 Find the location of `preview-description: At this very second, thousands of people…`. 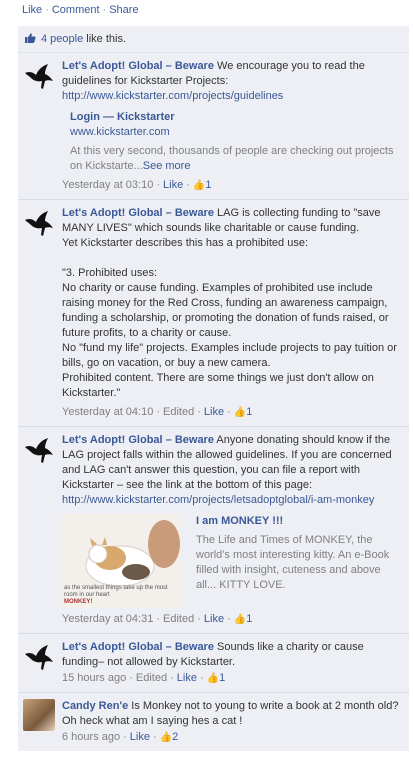

preview-description: At this very second, thousands of people… is located at coordinates (232, 158).